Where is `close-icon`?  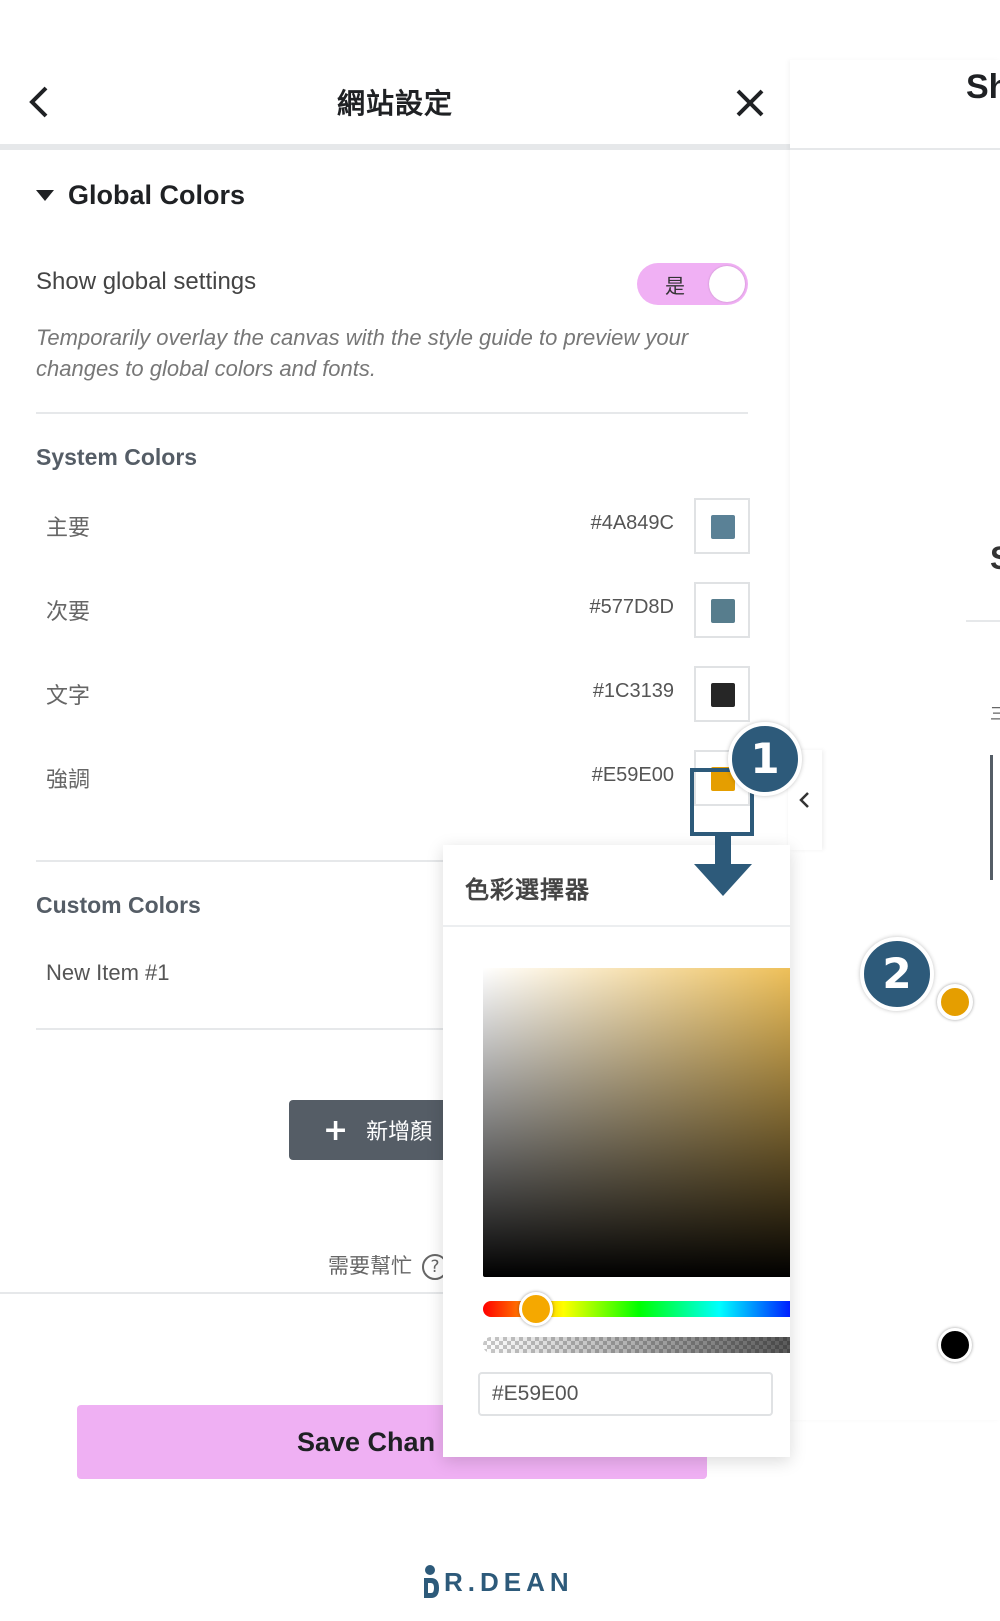
close-icon is located at coordinates (750, 103).